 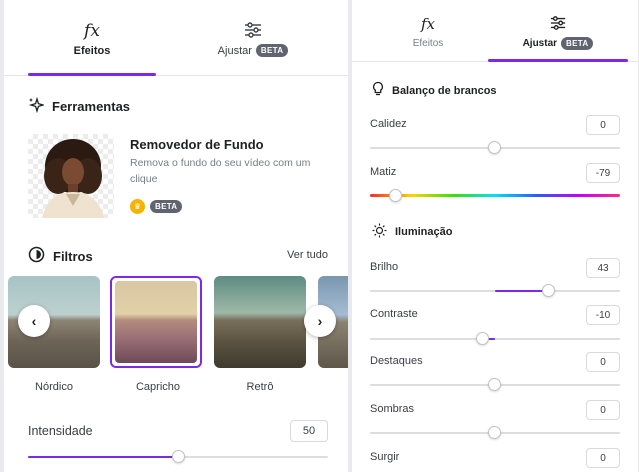 What do you see at coordinates (60, 256) in the screenshot?
I see `filters-section-title: Filtros` at bounding box center [60, 256].